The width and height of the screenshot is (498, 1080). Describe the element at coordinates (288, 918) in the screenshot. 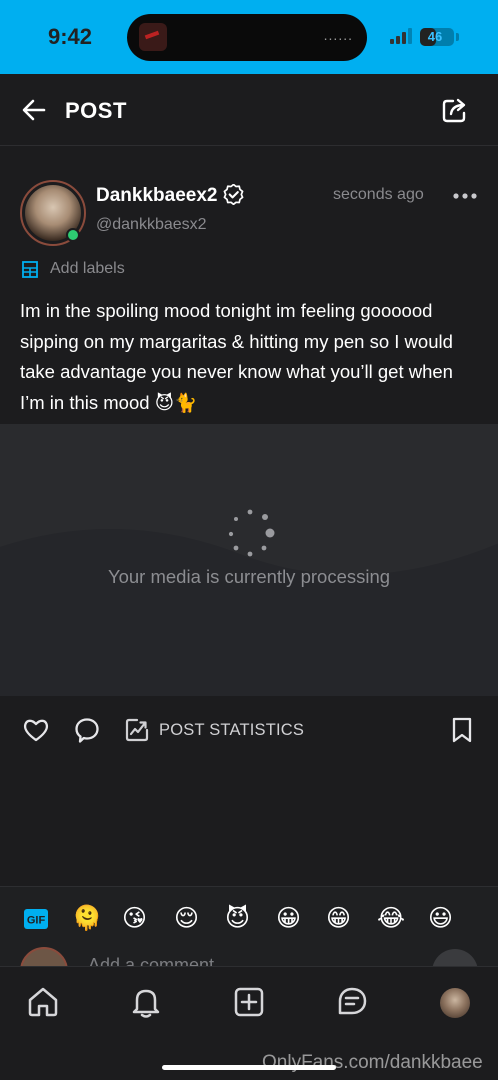

I see `emoji-option: 😀` at that location.